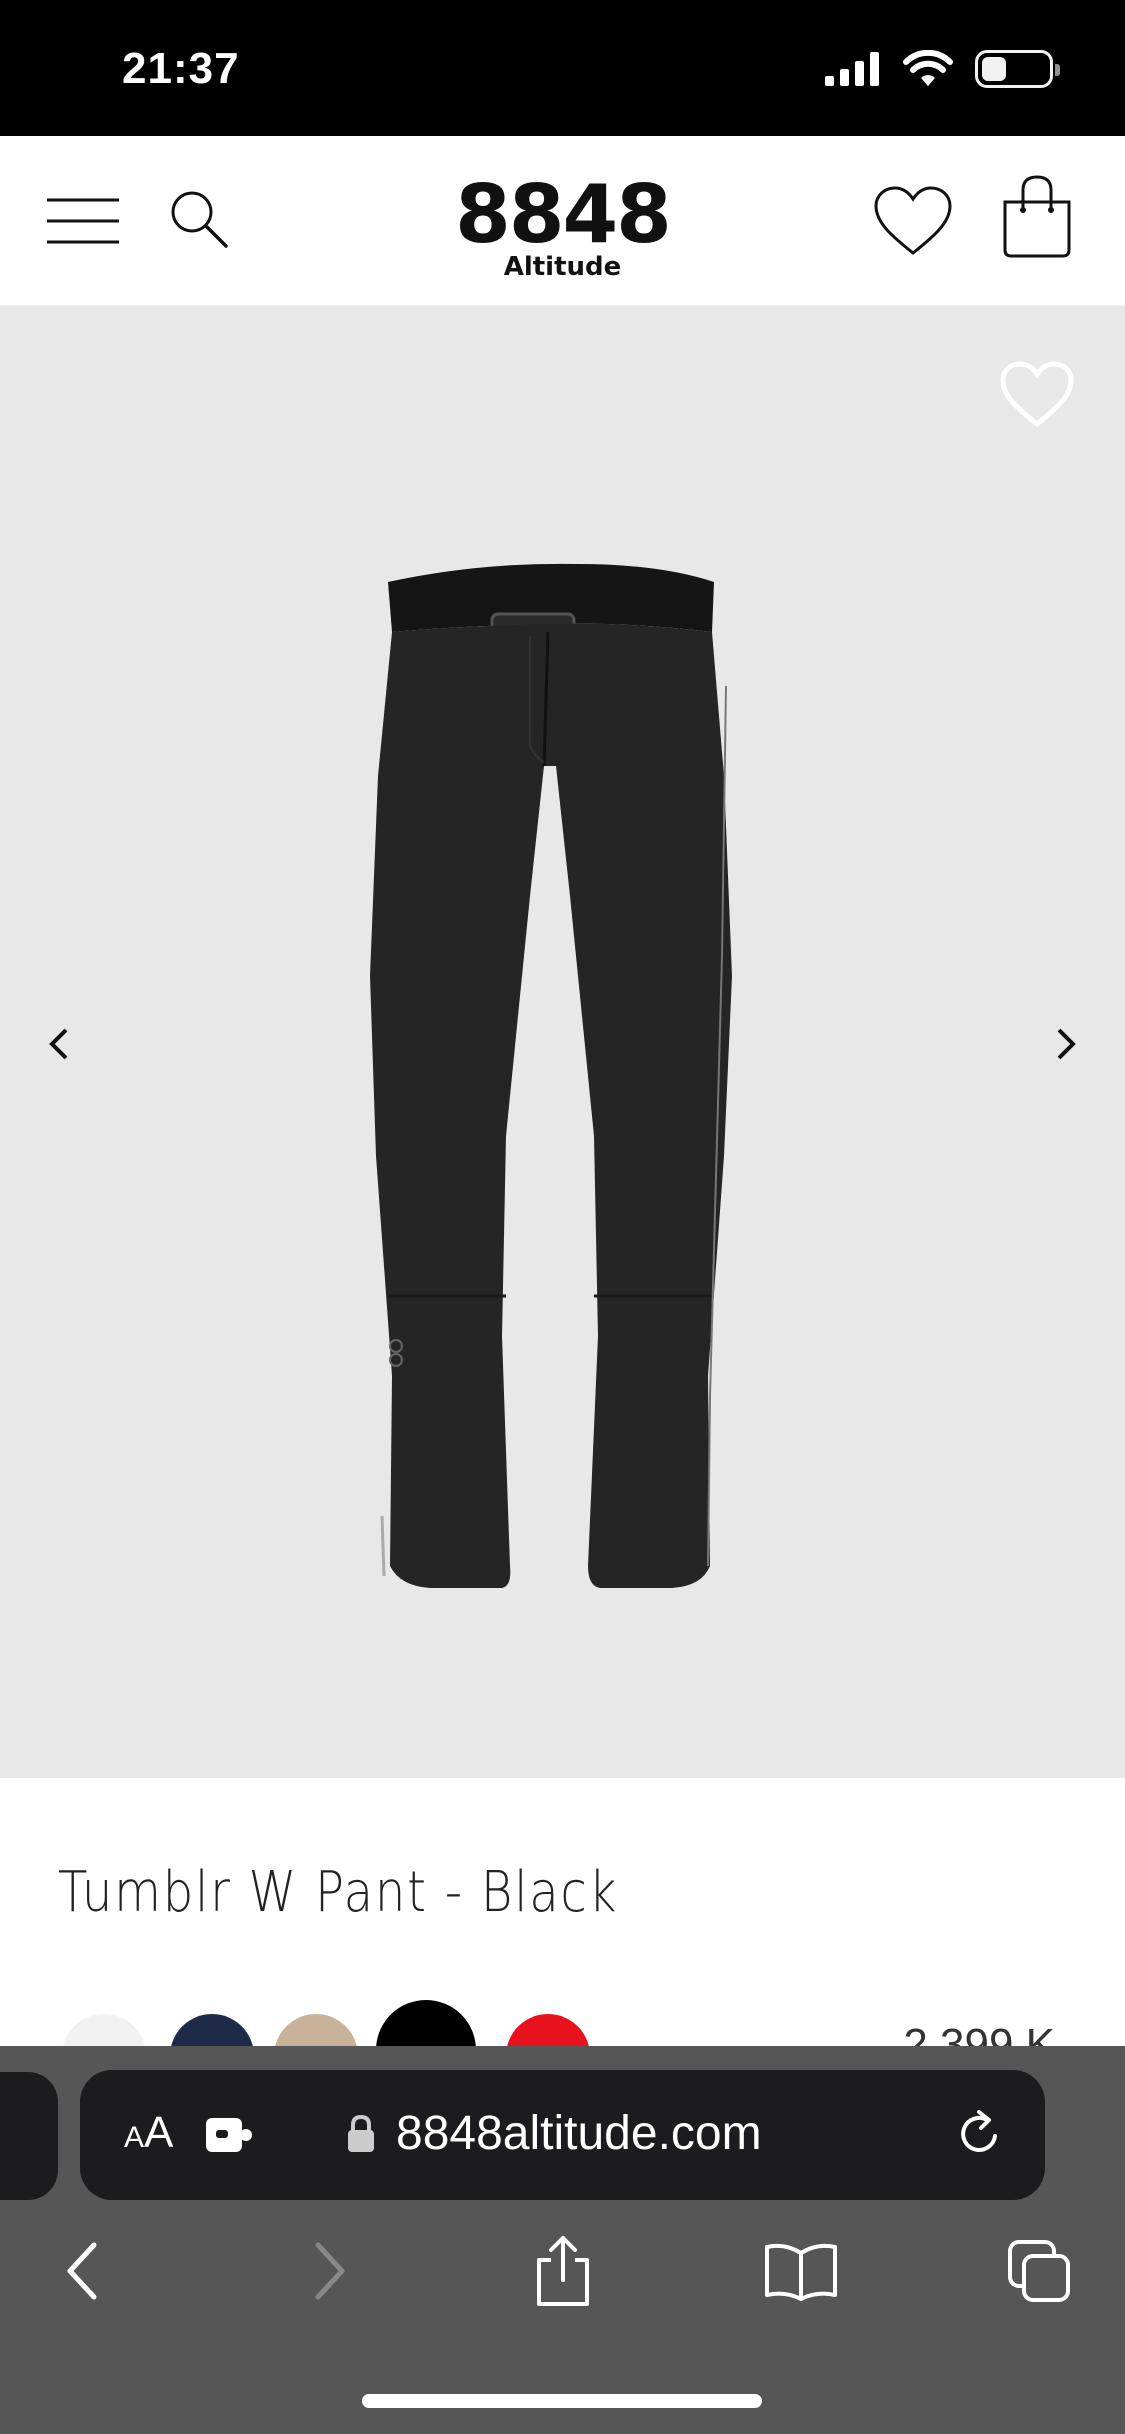 This screenshot has height=2434, width=1125. Describe the element at coordinates (562, 2401) in the screenshot. I see `home-indicator` at that location.